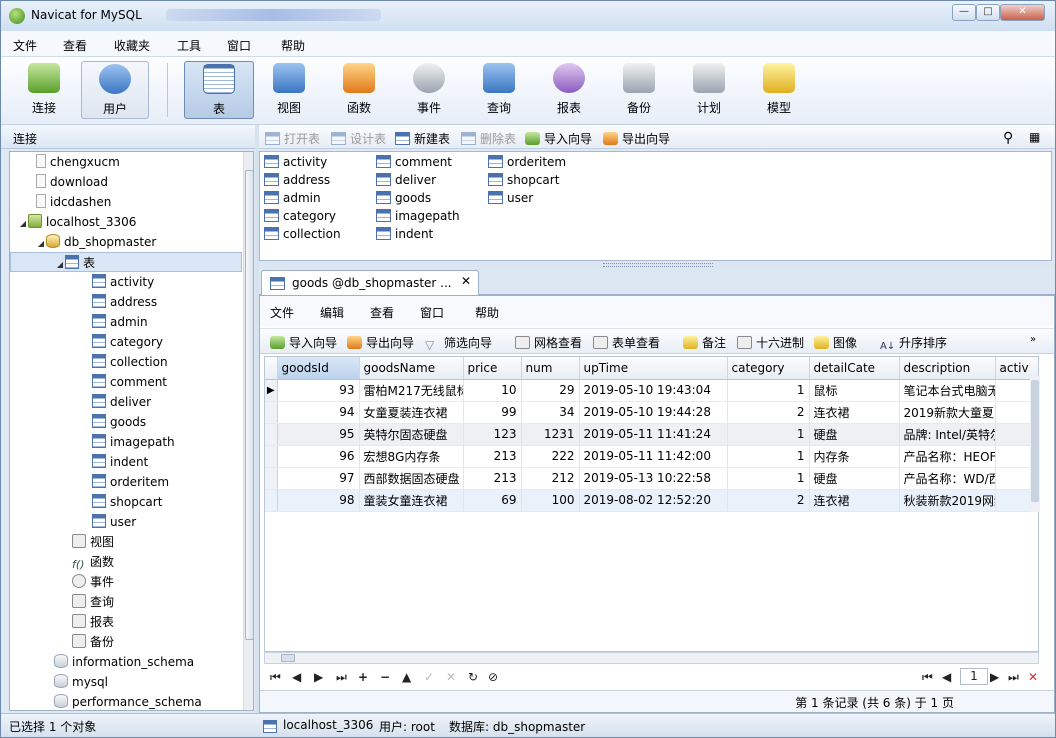 The image size is (1056, 738). What do you see at coordinates (295, 162) in the screenshot?
I see `object-item: activity` at bounding box center [295, 162].